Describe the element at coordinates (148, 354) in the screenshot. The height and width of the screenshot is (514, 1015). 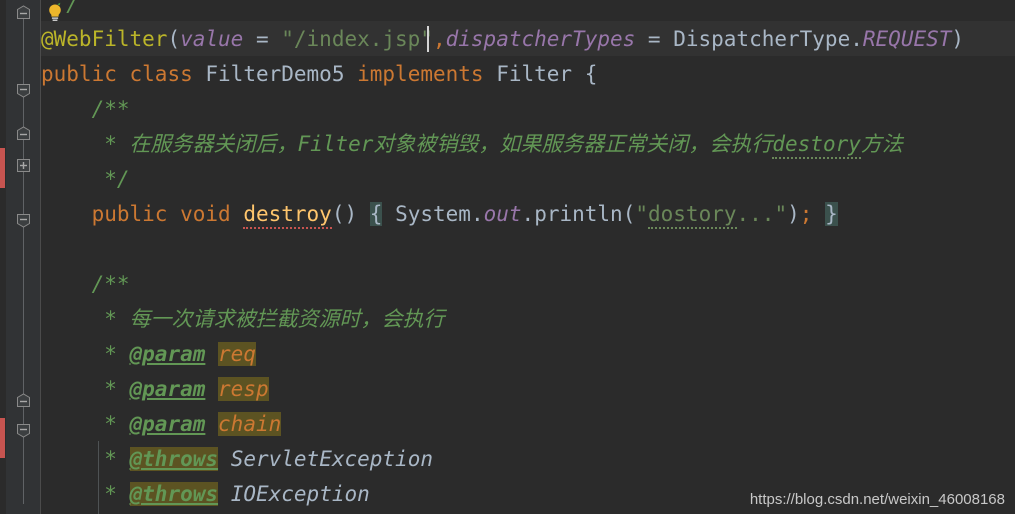
I see `code-line: * @param req` at that location.